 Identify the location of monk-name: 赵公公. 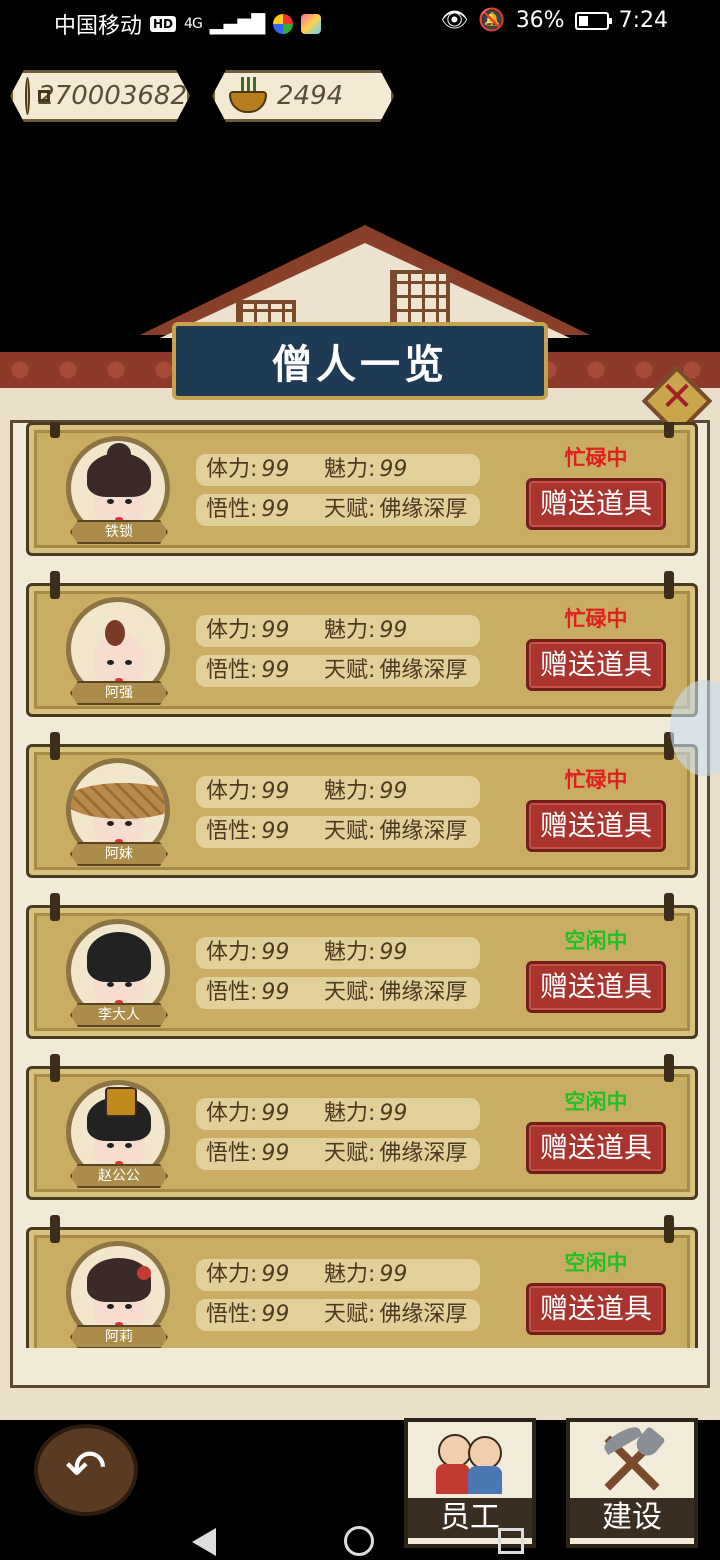
(119, 1176).